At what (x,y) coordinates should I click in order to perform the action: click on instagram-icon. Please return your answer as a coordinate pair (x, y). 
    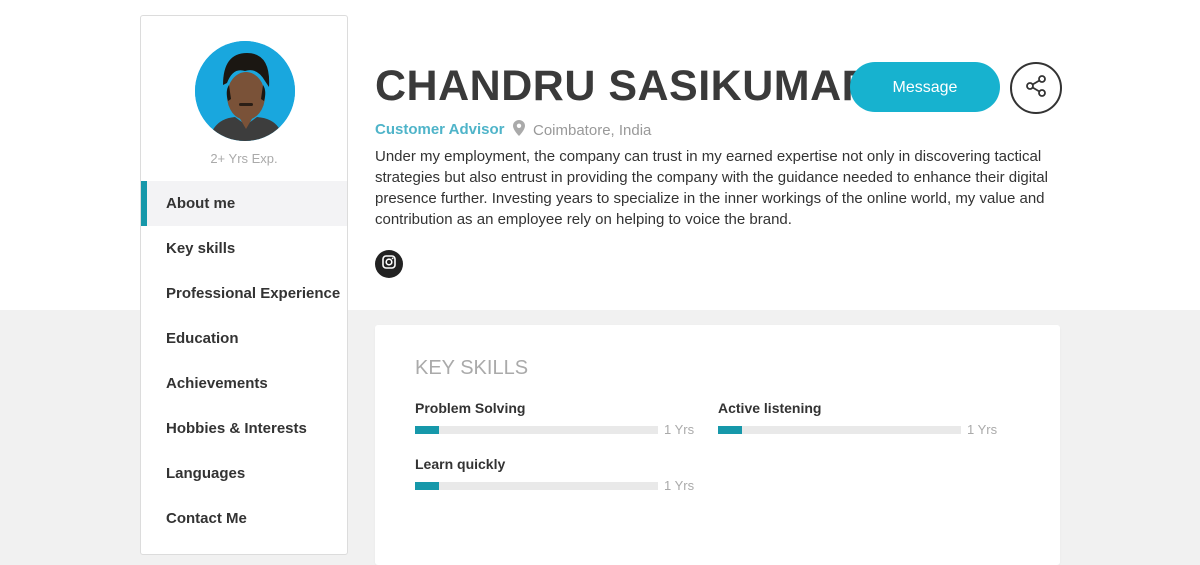
    Looking at the image, I should click on (389, 264).